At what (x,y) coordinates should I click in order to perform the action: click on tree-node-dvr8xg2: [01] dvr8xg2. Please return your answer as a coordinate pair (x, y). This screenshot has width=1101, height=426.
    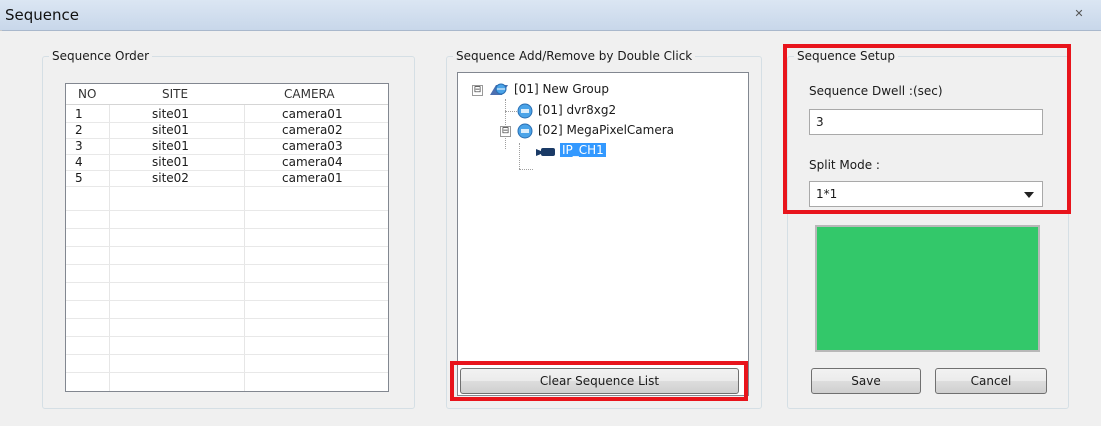
    Looking at the image, I should click on (577, 110).